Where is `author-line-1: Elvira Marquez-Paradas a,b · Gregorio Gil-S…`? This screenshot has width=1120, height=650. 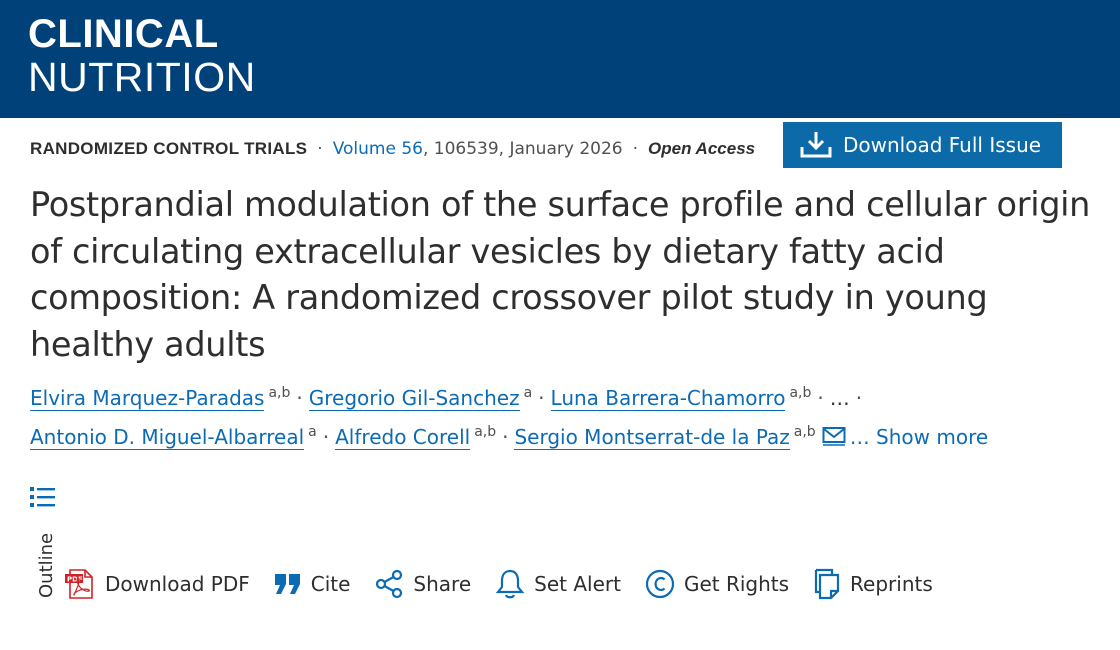
author-line-1: Elvira Marquez-Paradas a,b · Gregorio Gil-S… is located at coordinates (560, 399).